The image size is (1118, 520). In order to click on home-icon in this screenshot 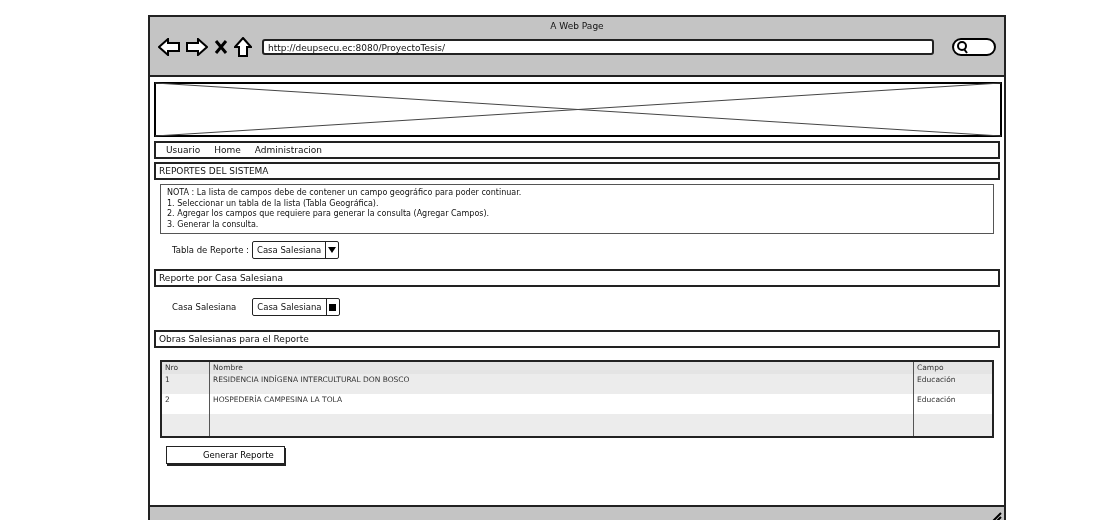, I will do `click(243, 47)`.